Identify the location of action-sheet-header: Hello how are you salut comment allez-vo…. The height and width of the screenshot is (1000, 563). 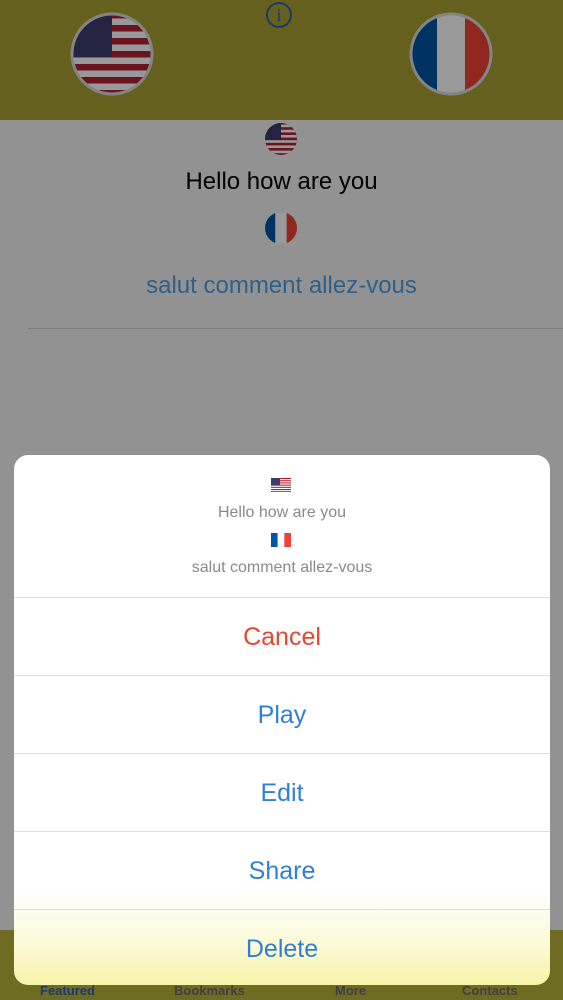
(282, 526).